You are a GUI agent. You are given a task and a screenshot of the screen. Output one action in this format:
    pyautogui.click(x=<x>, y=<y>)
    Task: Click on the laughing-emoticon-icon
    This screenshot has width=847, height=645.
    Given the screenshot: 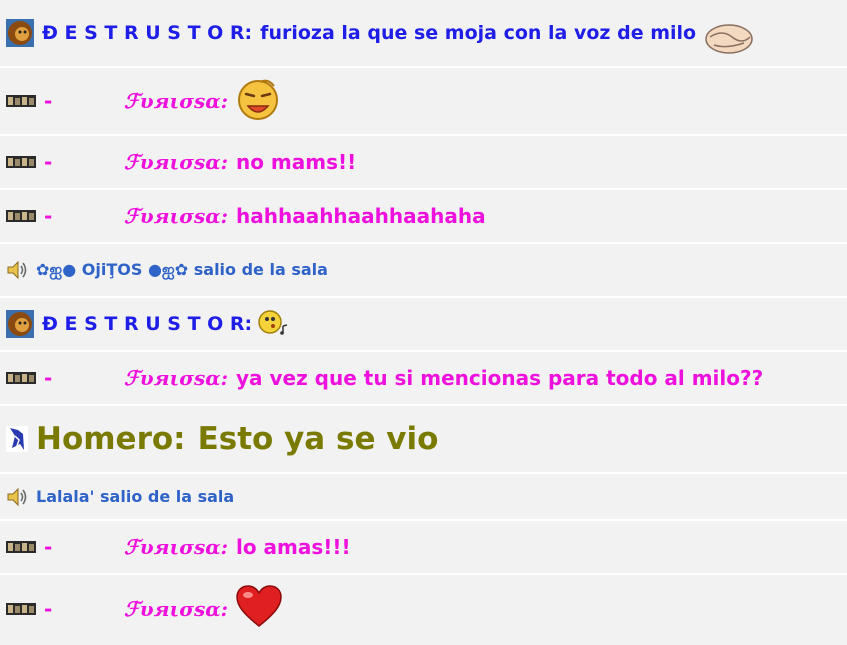 What is the action you would take?
    pyautogui.click(x=258, y=101)
    